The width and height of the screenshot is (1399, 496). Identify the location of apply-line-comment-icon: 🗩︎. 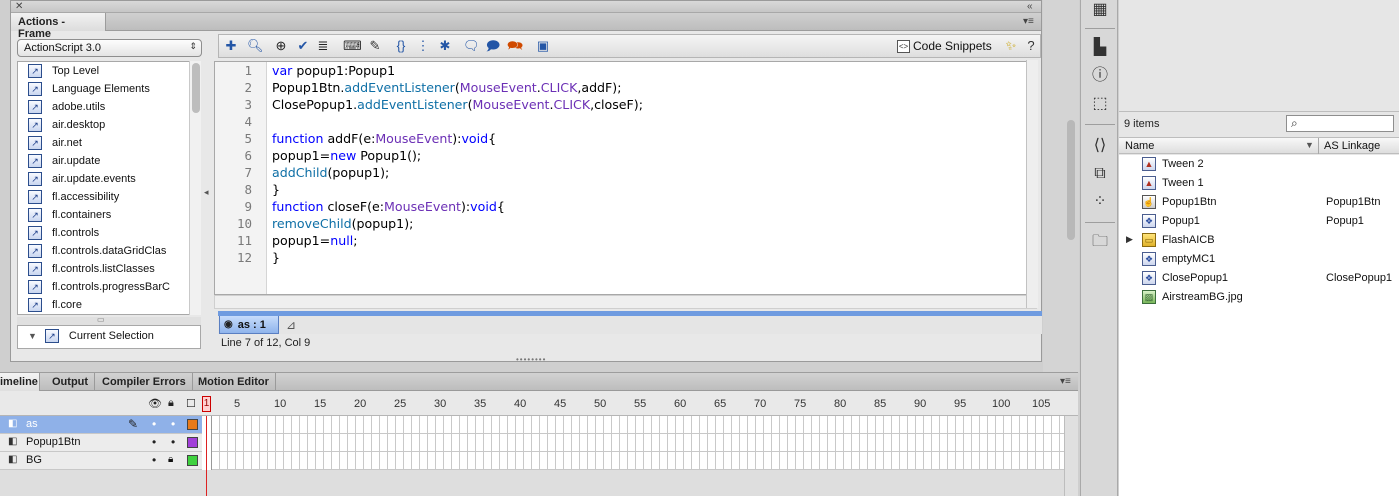
(493, 46).